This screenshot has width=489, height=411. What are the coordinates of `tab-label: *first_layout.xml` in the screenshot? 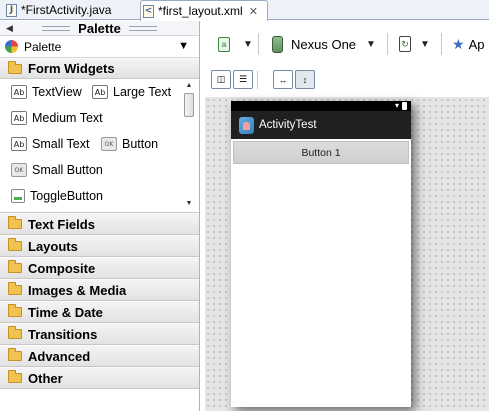 It's located at (200, 11).